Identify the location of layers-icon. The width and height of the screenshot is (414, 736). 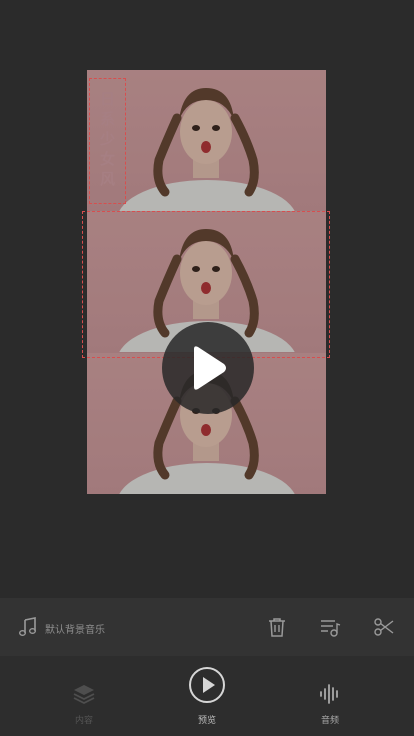
(84, 695).